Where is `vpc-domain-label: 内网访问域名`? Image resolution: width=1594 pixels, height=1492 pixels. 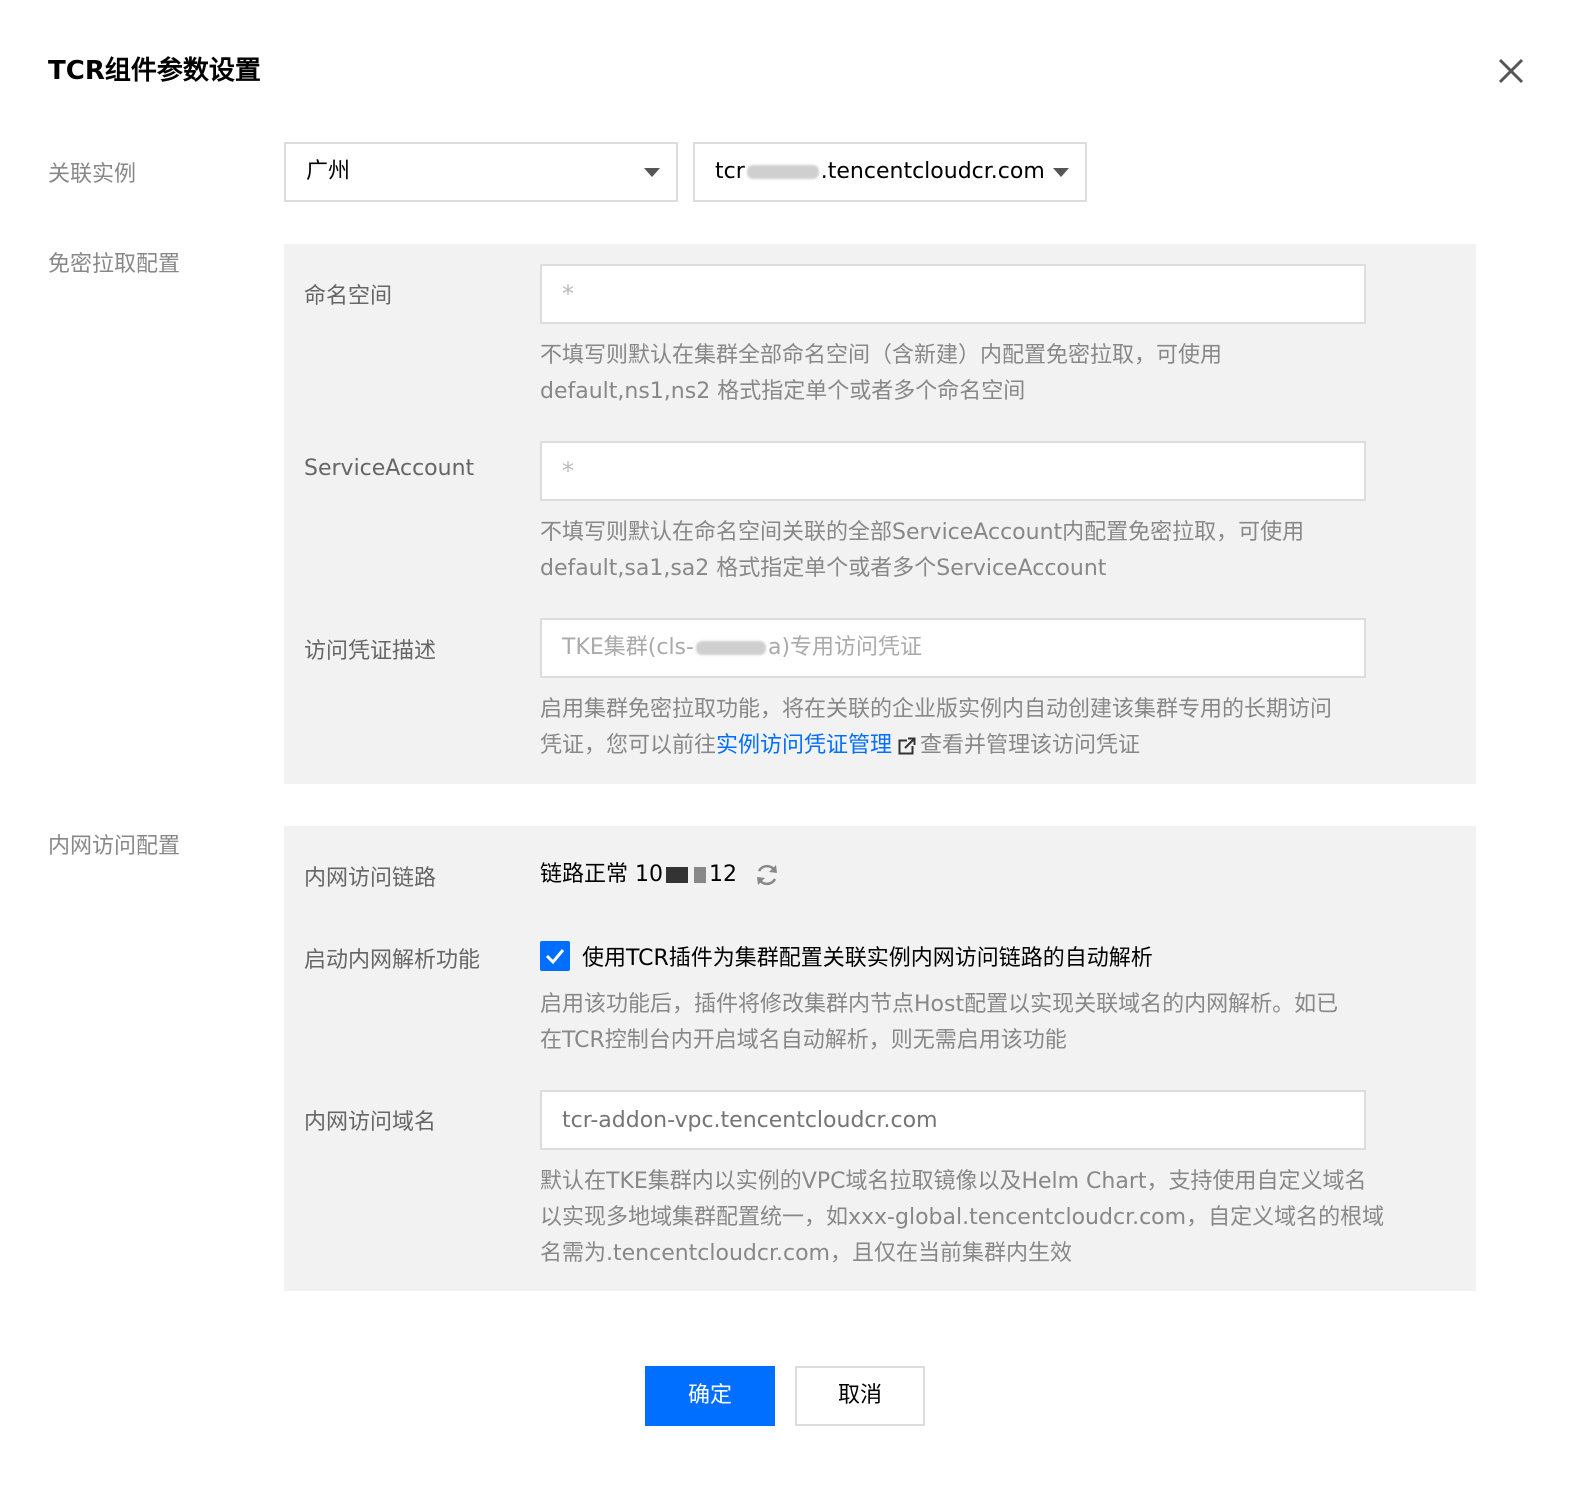
vpc-domain-label: 内网访问域名 is located at coordinates (370, 1122).